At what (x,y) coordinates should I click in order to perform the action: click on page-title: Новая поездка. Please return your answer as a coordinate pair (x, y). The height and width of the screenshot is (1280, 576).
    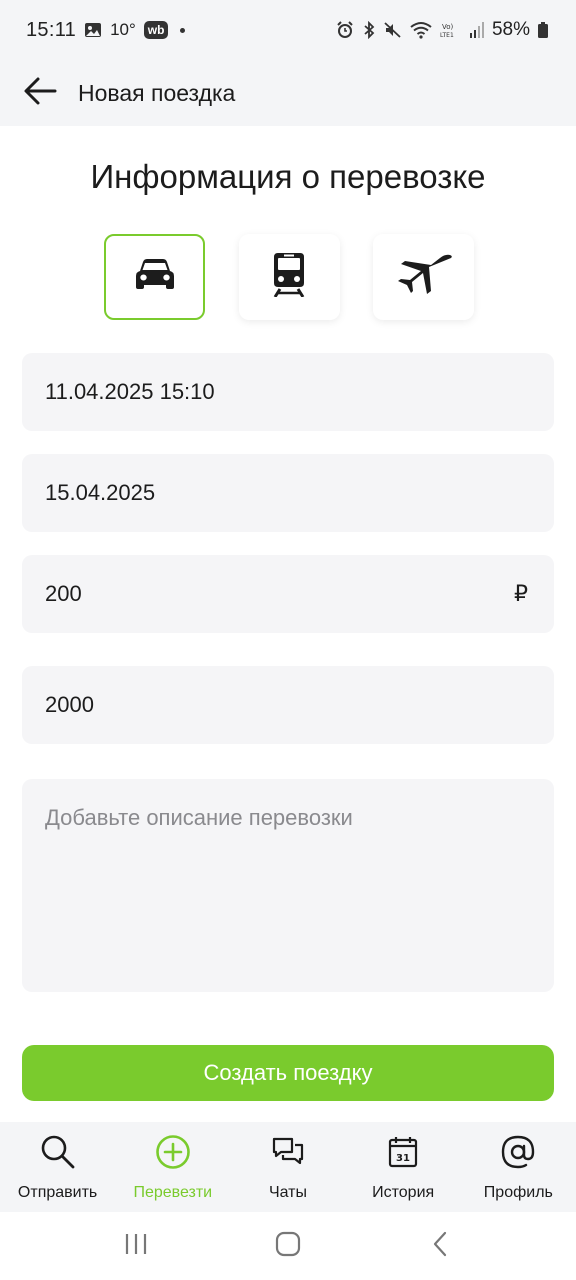
    Looking at the image, I should click on (157, 92).